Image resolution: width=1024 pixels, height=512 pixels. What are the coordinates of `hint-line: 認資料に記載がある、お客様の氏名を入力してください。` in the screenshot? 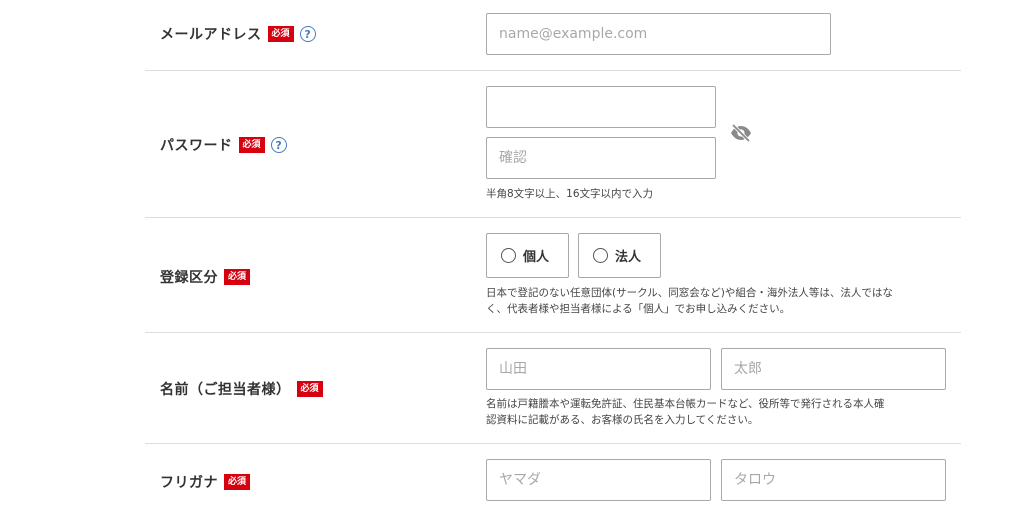 It's located at (622, 420).